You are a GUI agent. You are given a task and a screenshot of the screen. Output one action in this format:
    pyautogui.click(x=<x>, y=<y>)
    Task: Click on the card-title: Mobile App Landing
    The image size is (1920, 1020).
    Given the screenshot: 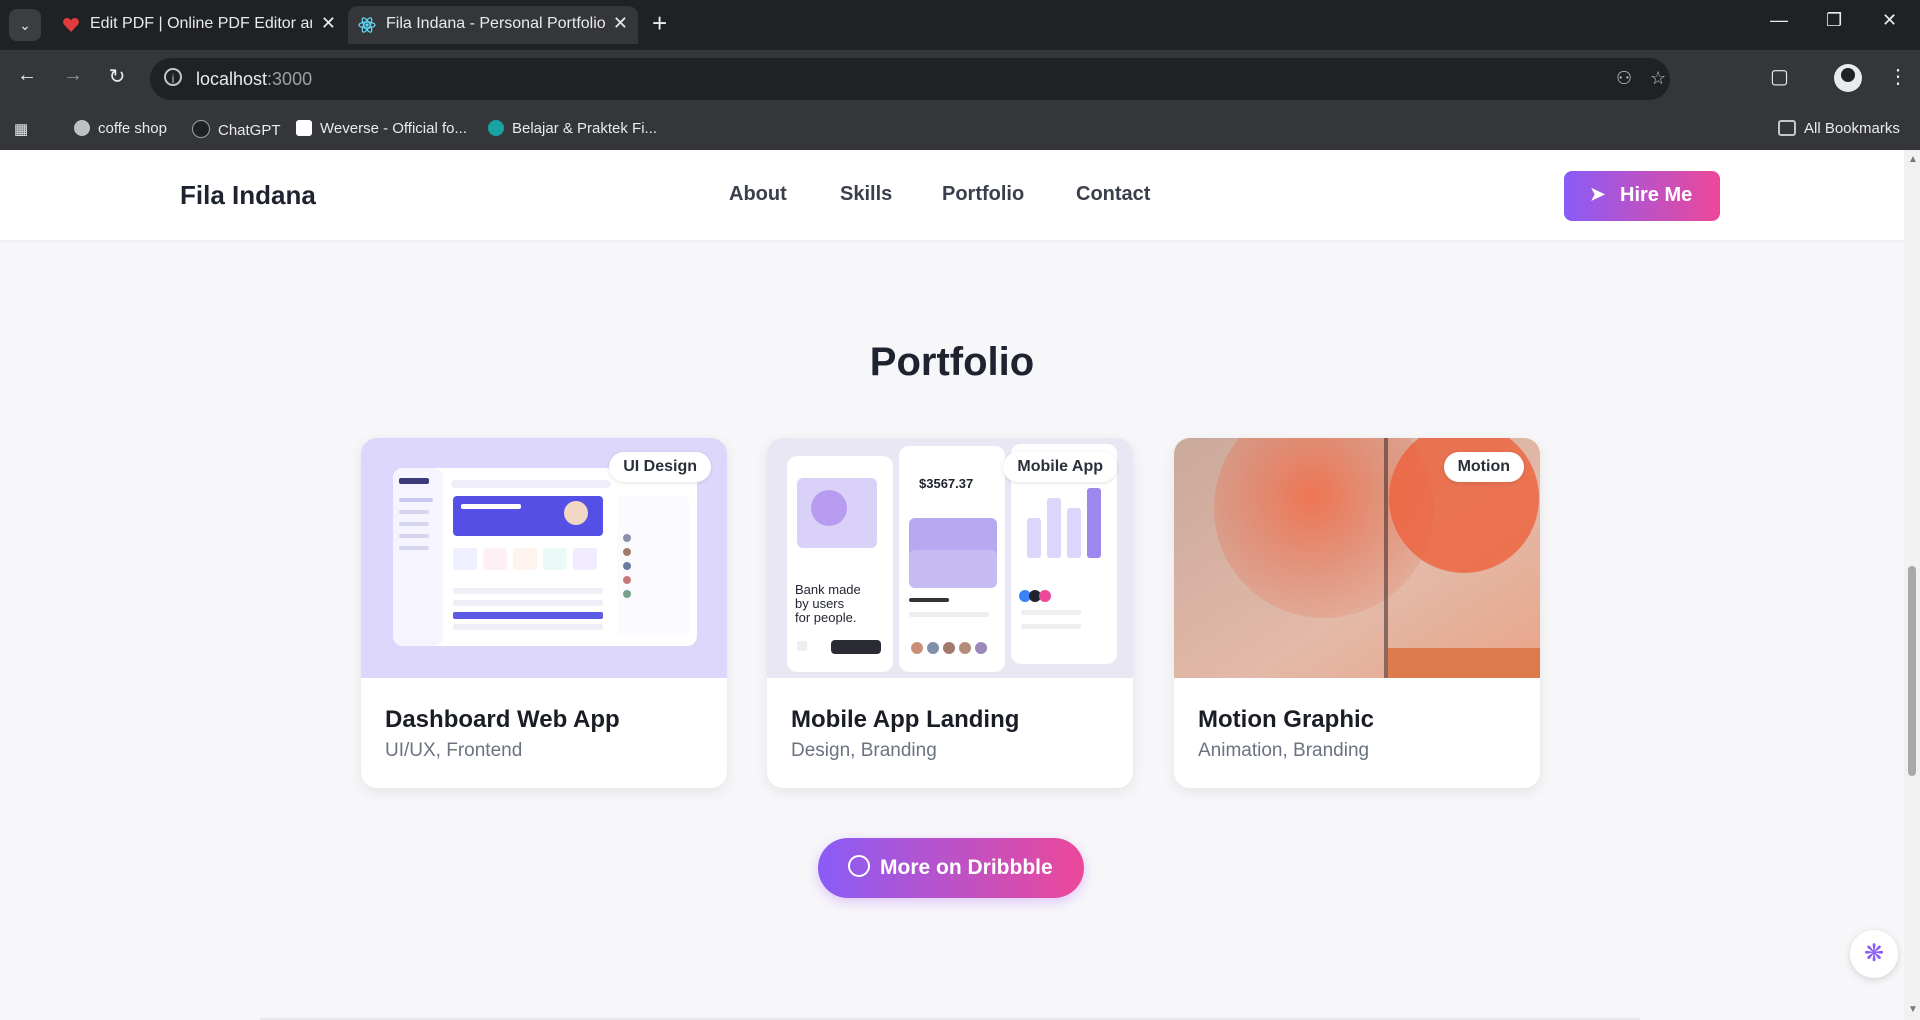 What is the action you would take?
    pyautogui.click(x=905, y=719)
    